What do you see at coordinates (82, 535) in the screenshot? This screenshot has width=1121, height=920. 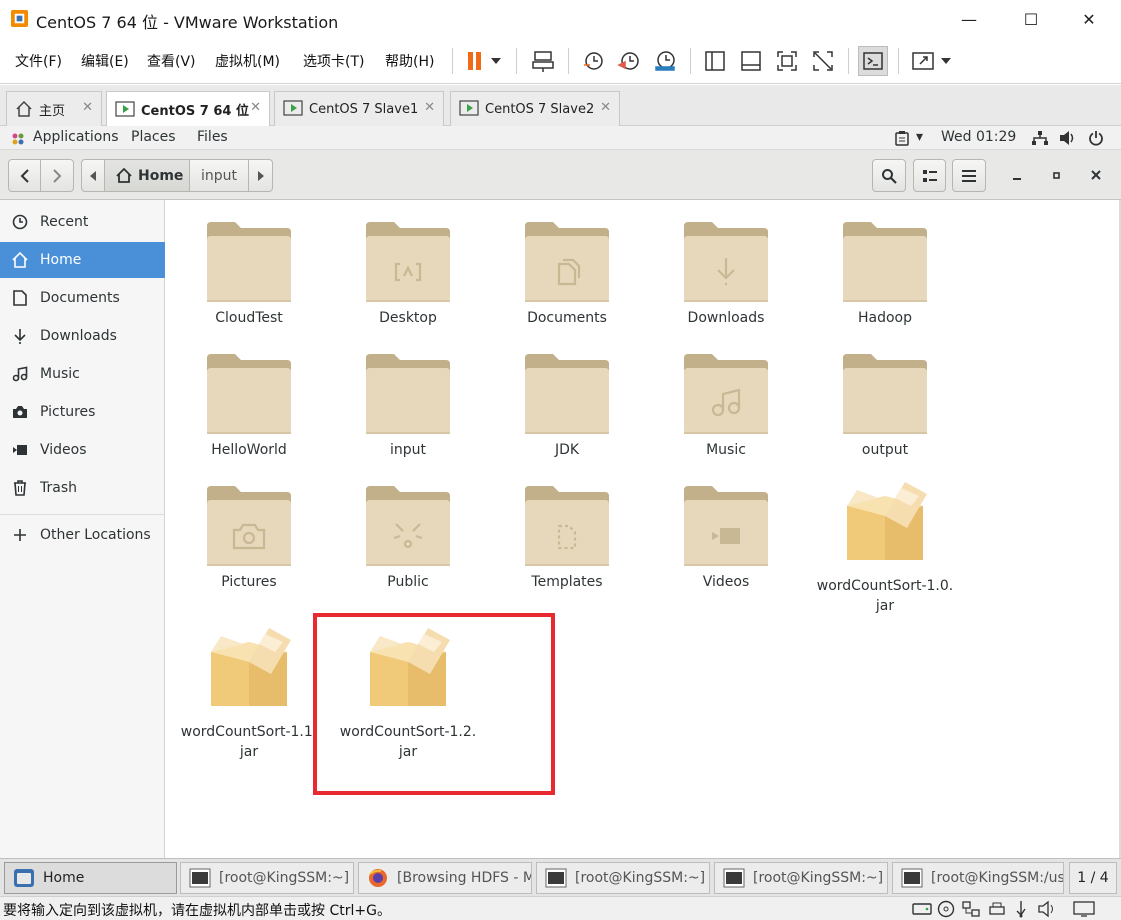 I see `sidebar-item-other-locations: Other Locations` at bounding box center [82, 535].